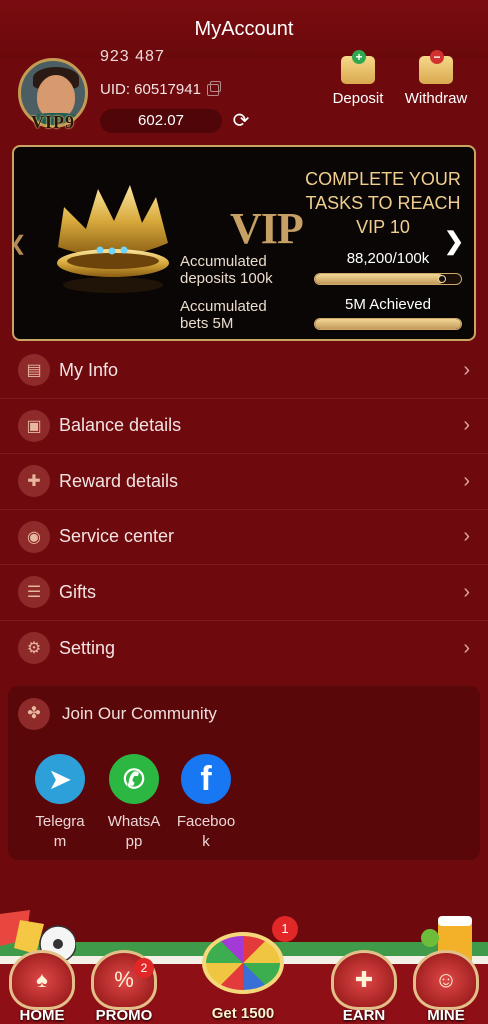  Describe the element at coordinates (42, 1015) in the screenshot. I see `nav-home-label: HOME` at that location.